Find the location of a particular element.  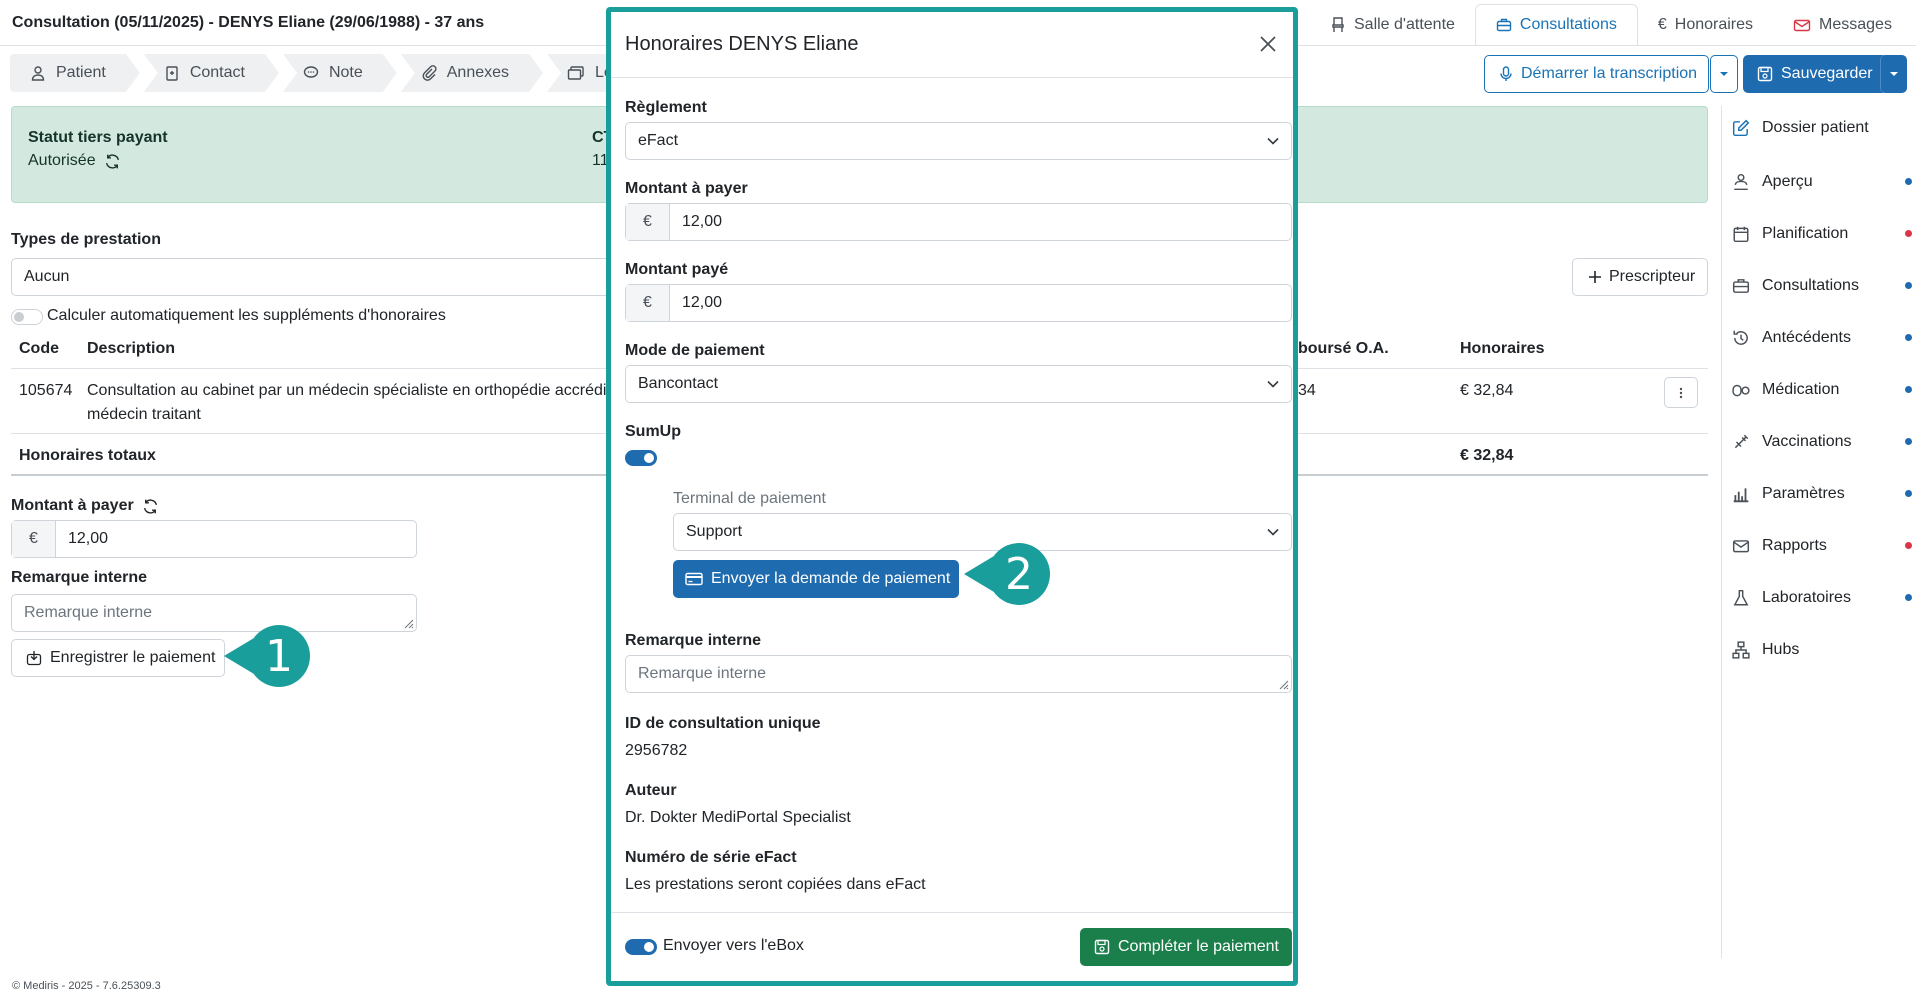

sidebar-item-dossier: Dossier patient is located at coordinates (1822, 128).